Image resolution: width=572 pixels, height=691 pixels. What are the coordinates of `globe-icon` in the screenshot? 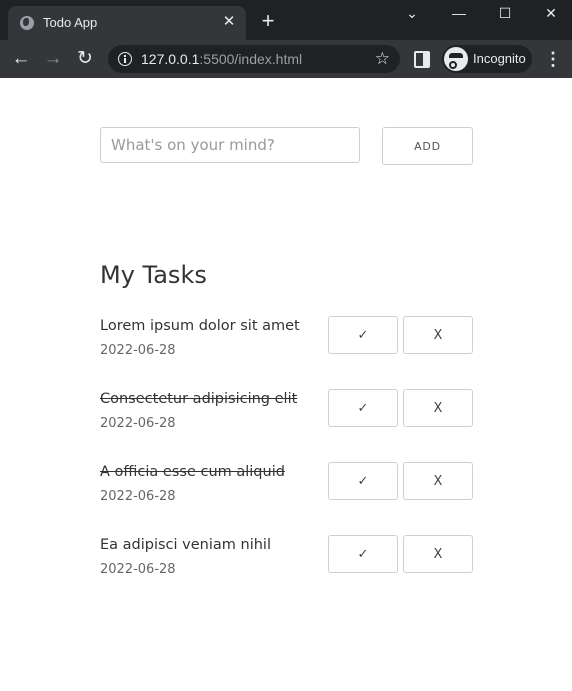 It's located at (27, 23).